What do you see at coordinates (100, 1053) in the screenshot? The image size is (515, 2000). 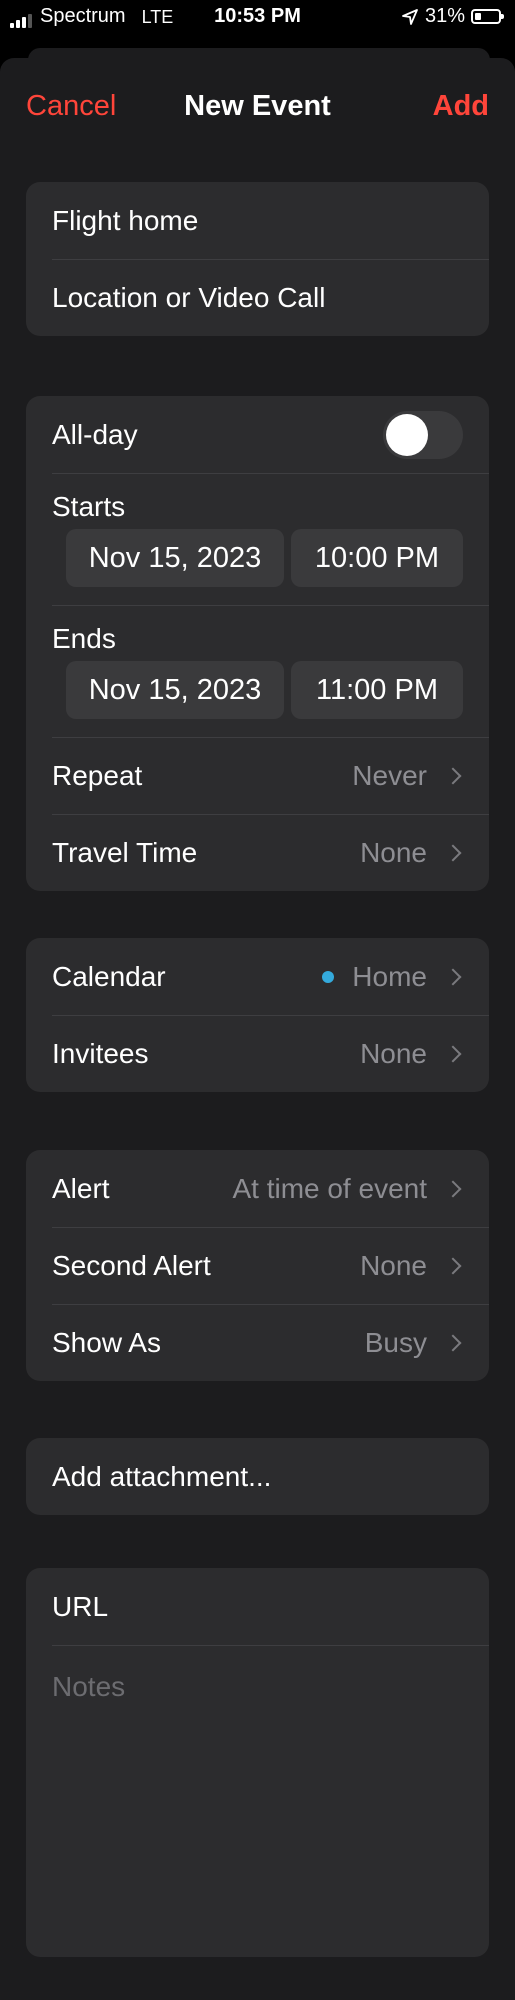 I see `invitees-label: Invitees` at bounding box center [100, 1053].